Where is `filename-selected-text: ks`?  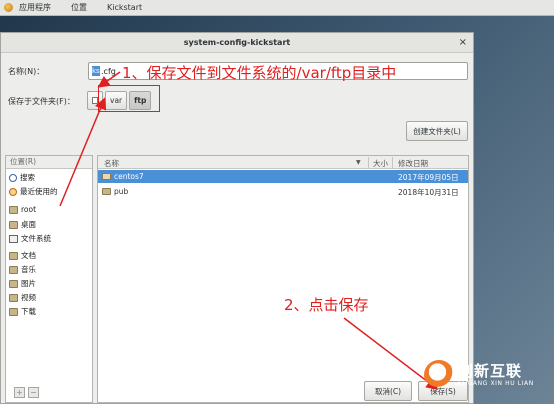 filename-selected-text: ks is located at coordinates (96, 71).